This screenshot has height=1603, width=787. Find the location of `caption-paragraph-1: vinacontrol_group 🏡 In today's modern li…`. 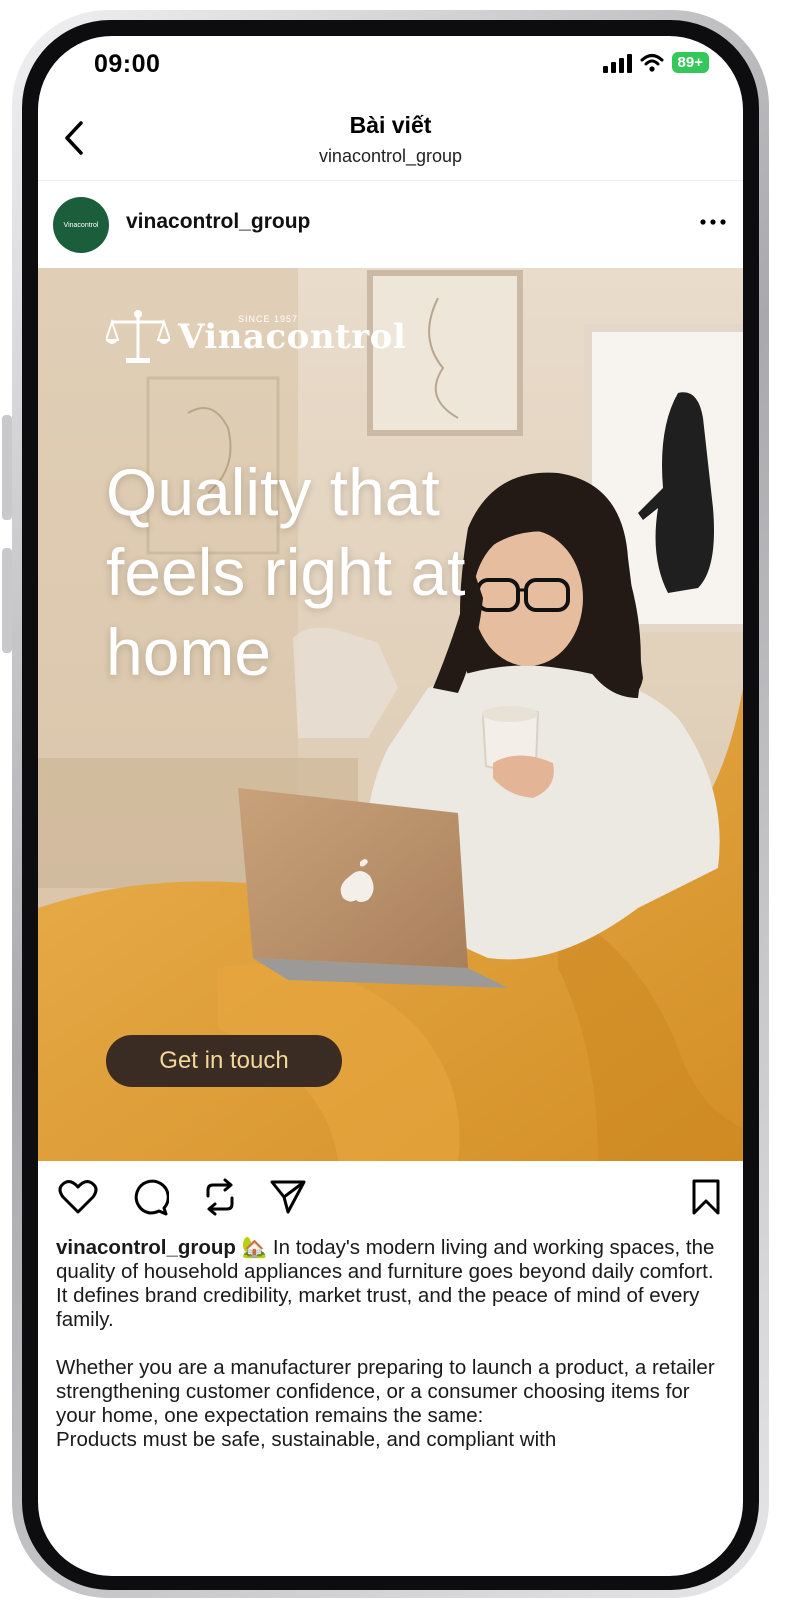

caption-paragraph-1: vinacontrol_group 🏡 In today's modern li… is located at coordinates (394, 1260).